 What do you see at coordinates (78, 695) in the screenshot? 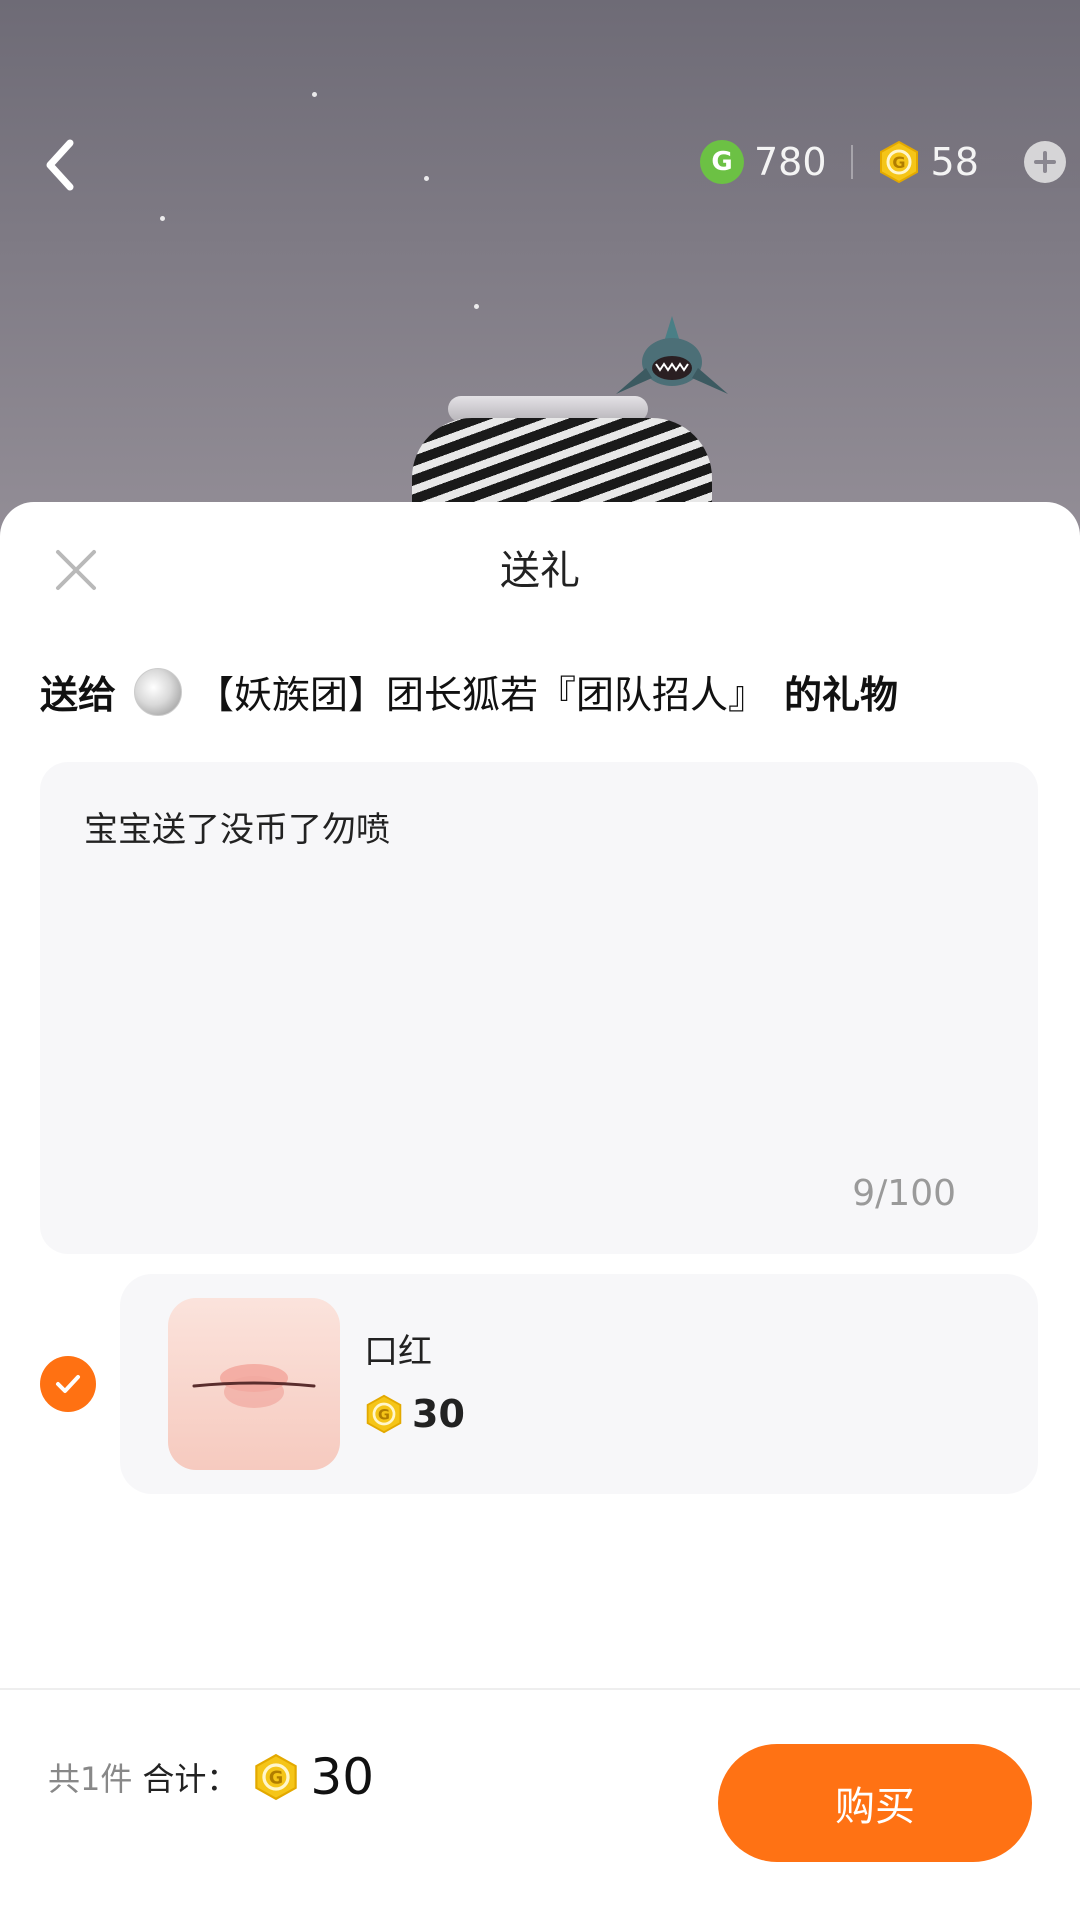
I see `recipient-prefix: 送给` at bounding box center [78, 695].